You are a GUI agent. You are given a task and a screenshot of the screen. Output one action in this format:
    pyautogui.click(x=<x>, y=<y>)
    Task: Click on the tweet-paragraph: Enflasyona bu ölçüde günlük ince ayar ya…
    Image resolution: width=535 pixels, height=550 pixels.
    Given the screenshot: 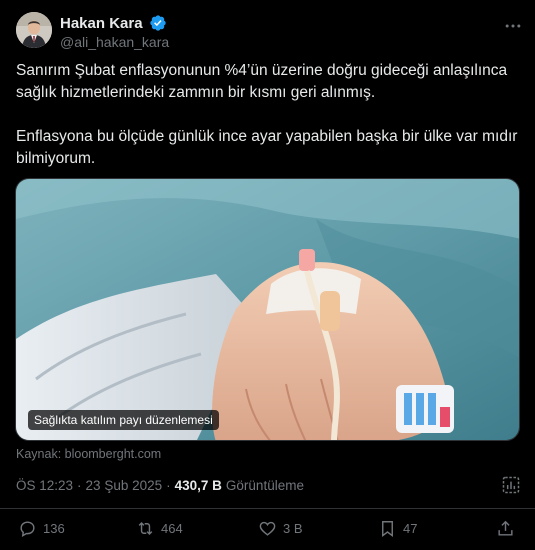 What is the action you would take?
    pyautogui.click(x=267, y=147)
    